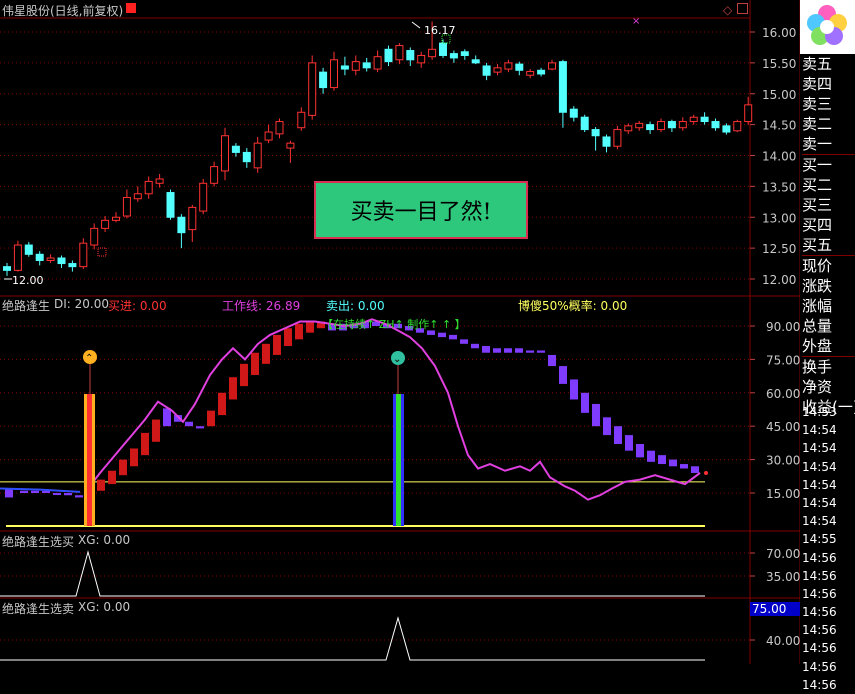  What do you see at coordinates (742, 8) in the screenshot?
I see `maximize-icon` at bounding box center [742, 8].